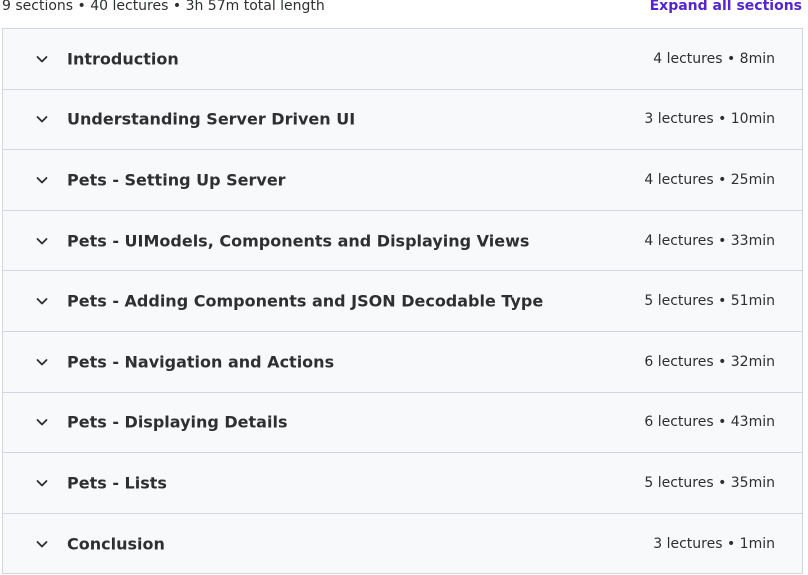 Image resolution: width=808 pixels, height=575 pixels. Describe the element at coordinates (714, 543) in the screenshot. I see `section-lecture-count: 3 lectures • 1min` at that location.